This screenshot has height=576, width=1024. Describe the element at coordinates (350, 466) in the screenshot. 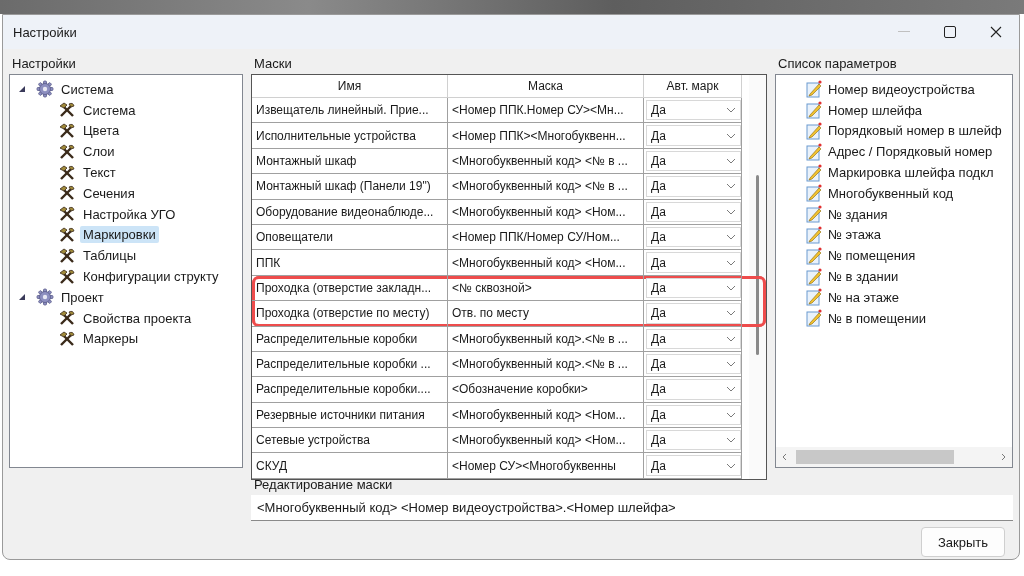

I see `table-cell: СКУД` at that location.